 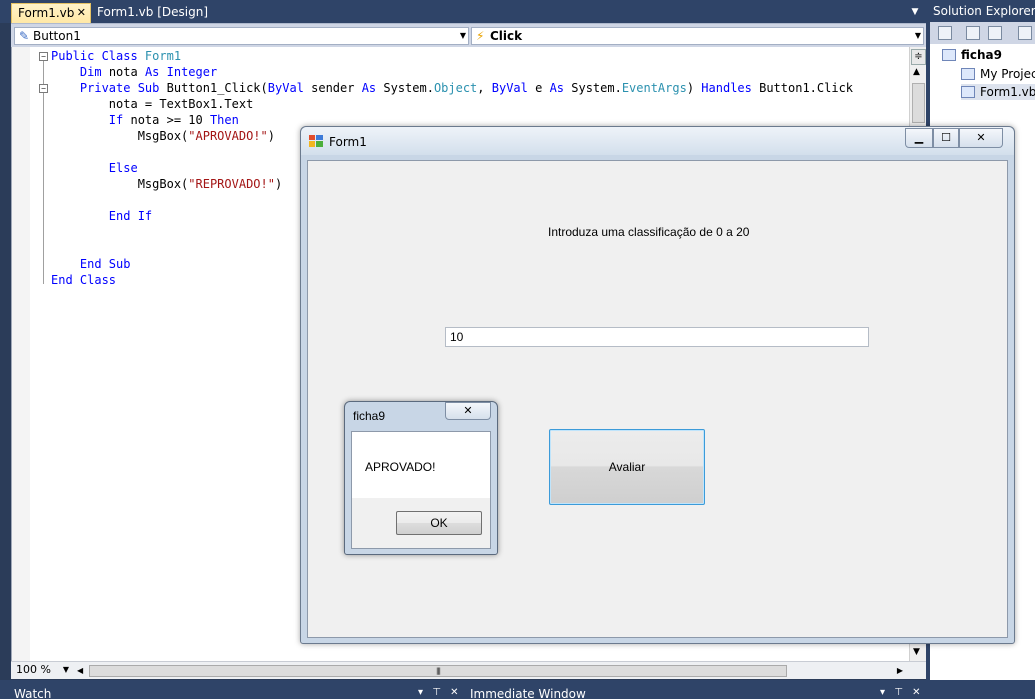 I want to click on message-box-body: APROVADO! OK, so click(x=421, y=490).